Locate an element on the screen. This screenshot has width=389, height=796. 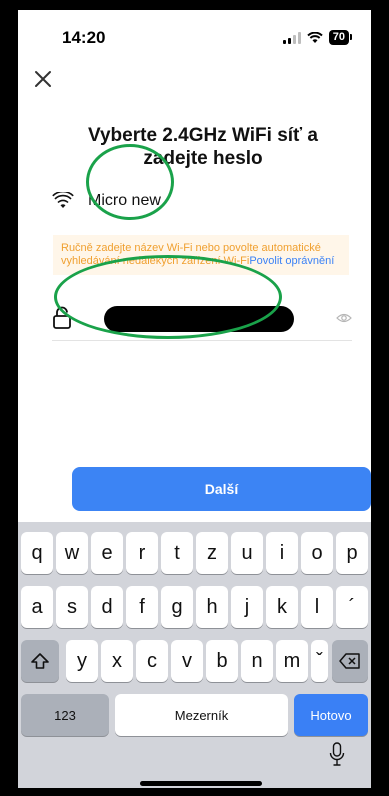
title-line-1: Vyberte 2.4GHz WiFi síť a is located at coordinates (203, 135).